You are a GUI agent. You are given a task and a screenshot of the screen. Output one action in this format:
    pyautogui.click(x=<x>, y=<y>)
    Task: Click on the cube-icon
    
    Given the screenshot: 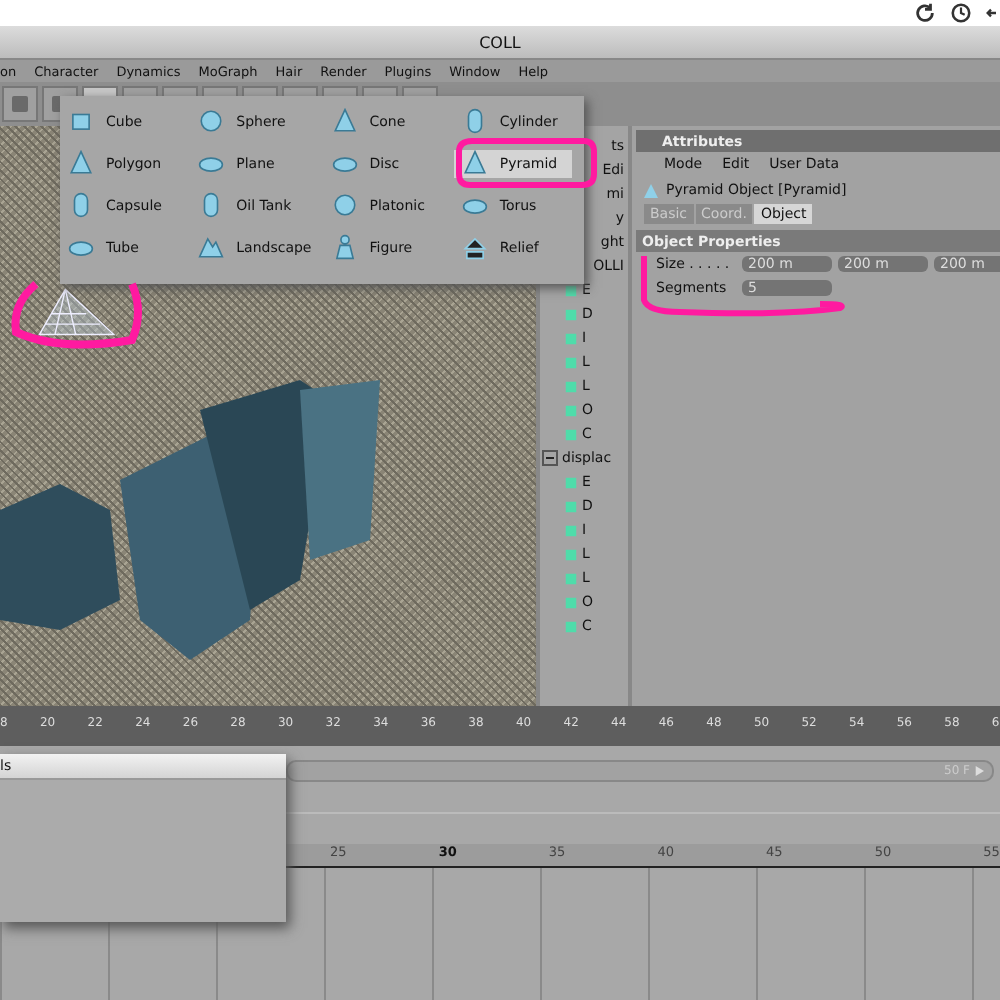 What is the action you would take?
    pyautogui.click(x=81, y=121)
    